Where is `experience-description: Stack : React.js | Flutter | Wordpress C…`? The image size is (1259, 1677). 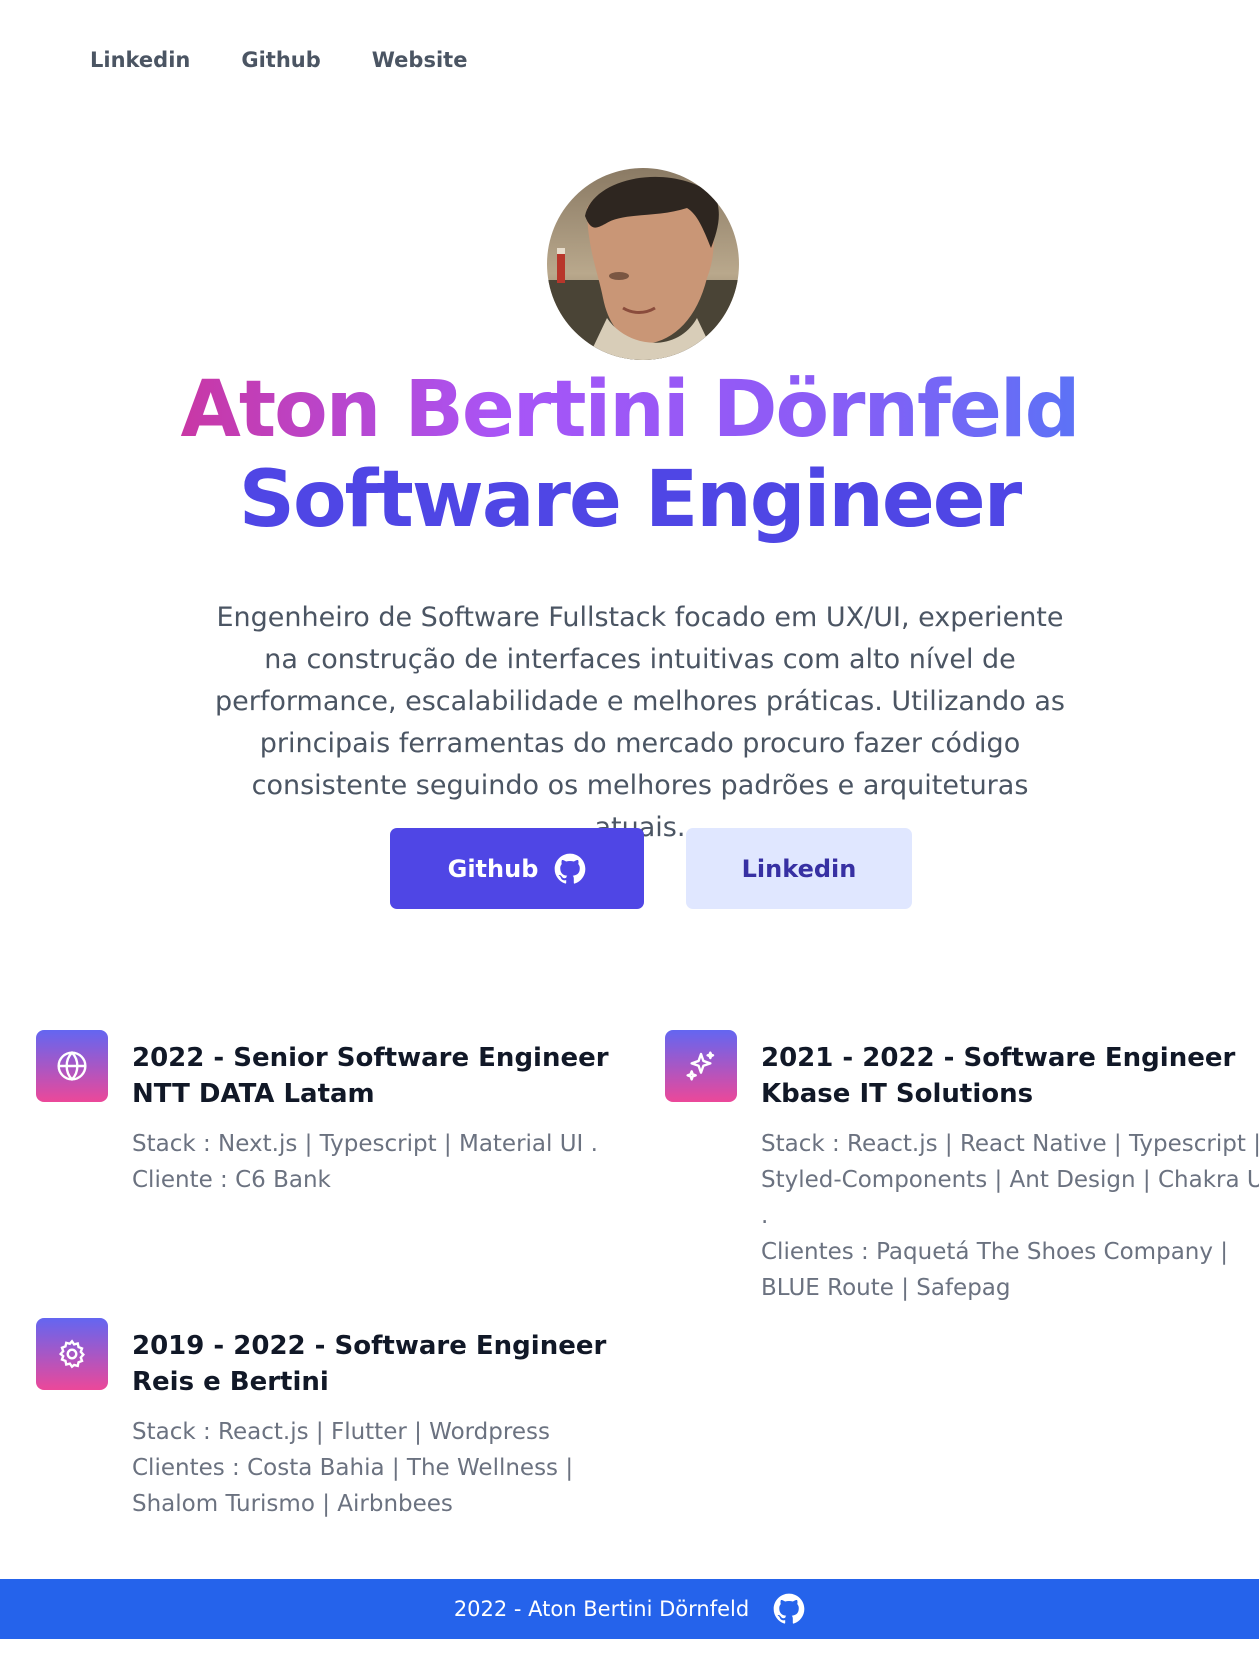 experience-description: Stack : React.js | Flutter | Wordpress C… is located at coordinates (392, 1468).